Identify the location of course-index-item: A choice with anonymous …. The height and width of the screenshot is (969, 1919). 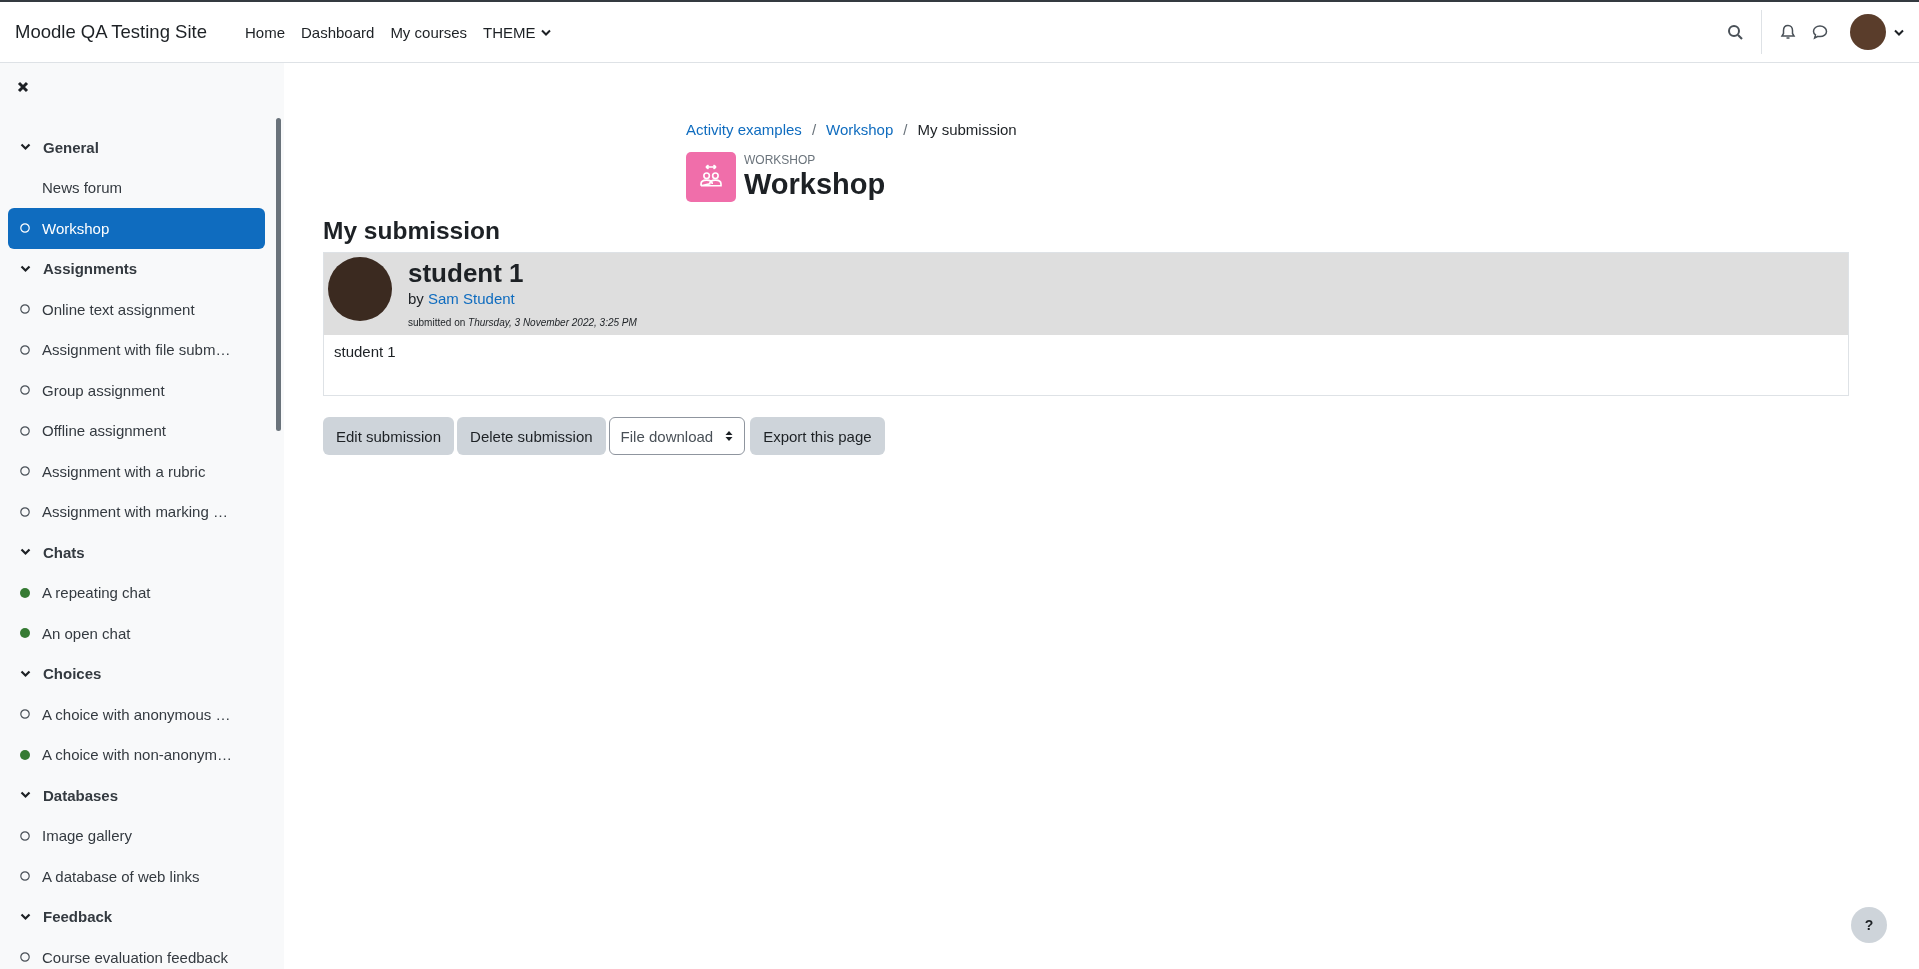
(136, 714).